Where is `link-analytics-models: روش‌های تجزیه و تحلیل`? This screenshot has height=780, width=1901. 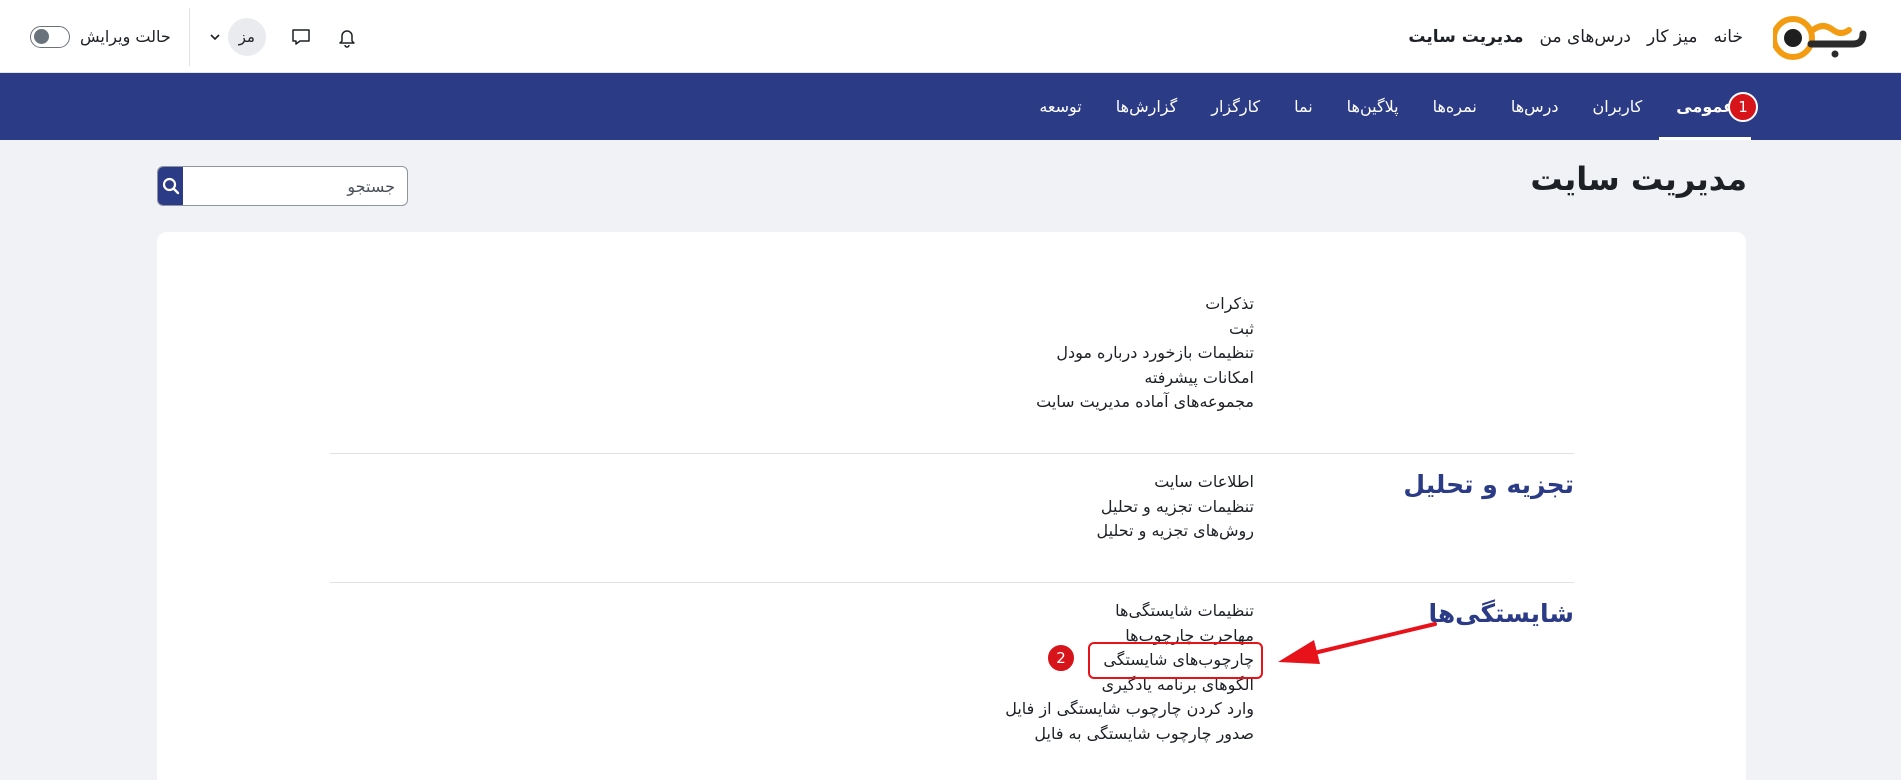 link-analytics-models: روش‌های تجزیه و تحلیل is located at coordinates (1175, 531).